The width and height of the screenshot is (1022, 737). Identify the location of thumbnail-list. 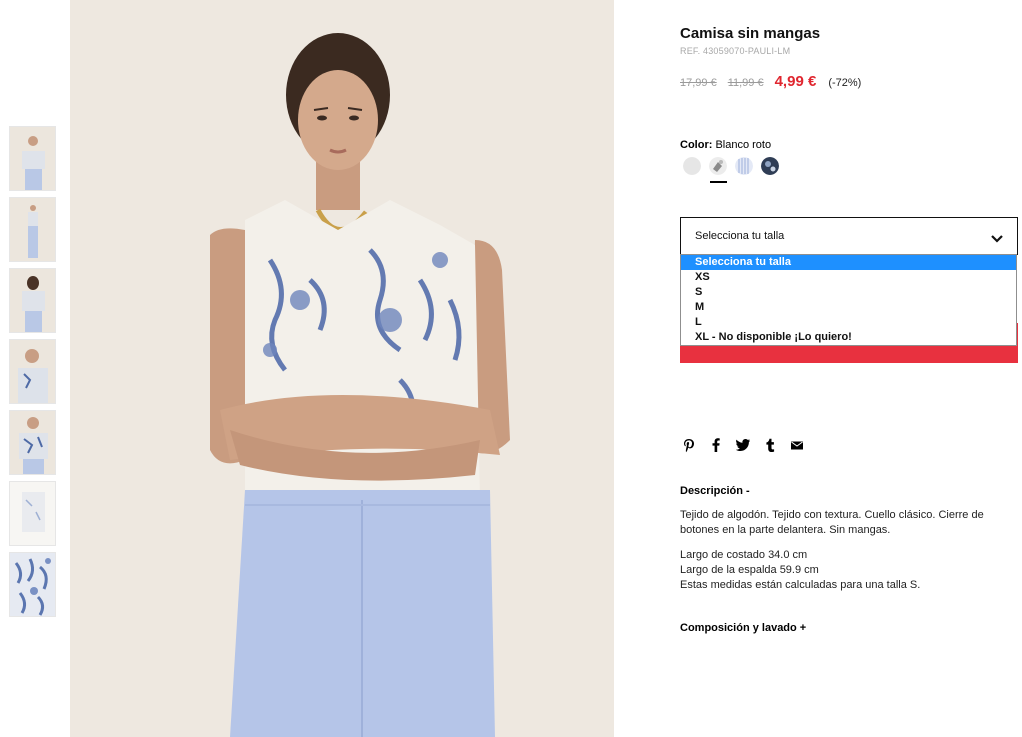
(32, 374).